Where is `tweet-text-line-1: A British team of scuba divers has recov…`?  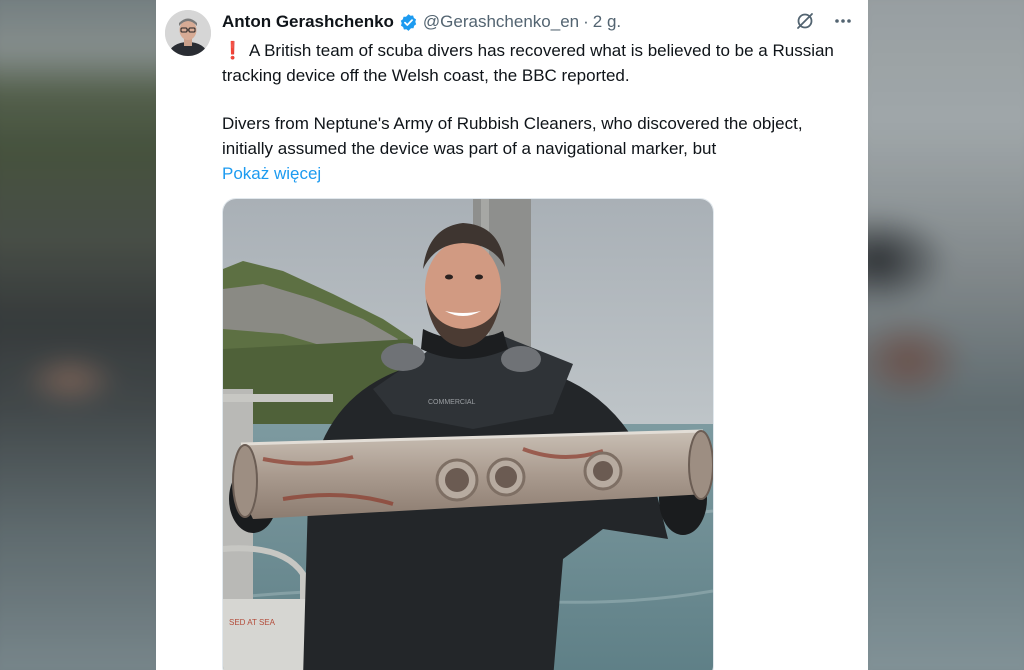 tweet-text-line-1: A British team of scuba divers has recov… is located at coordinates (528, 63).